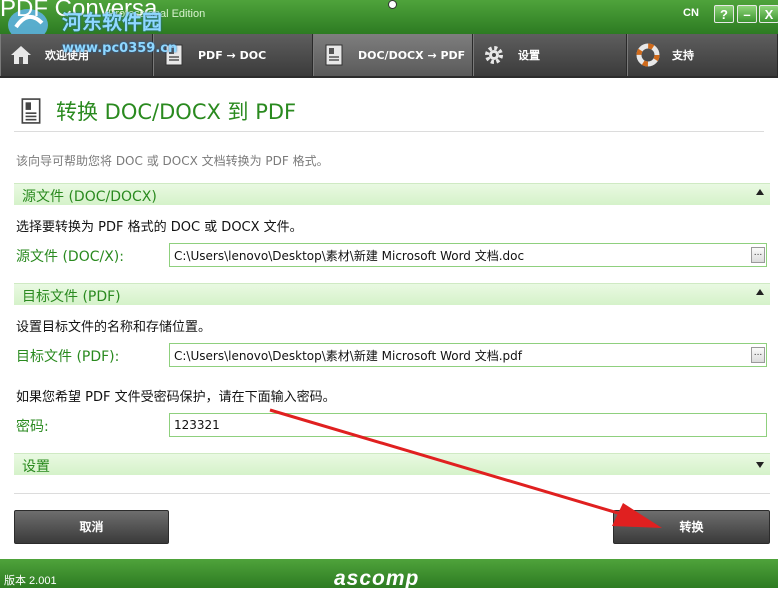  I want to click on tab-label: DOC/DOCX → PDF, so click(412, 55).